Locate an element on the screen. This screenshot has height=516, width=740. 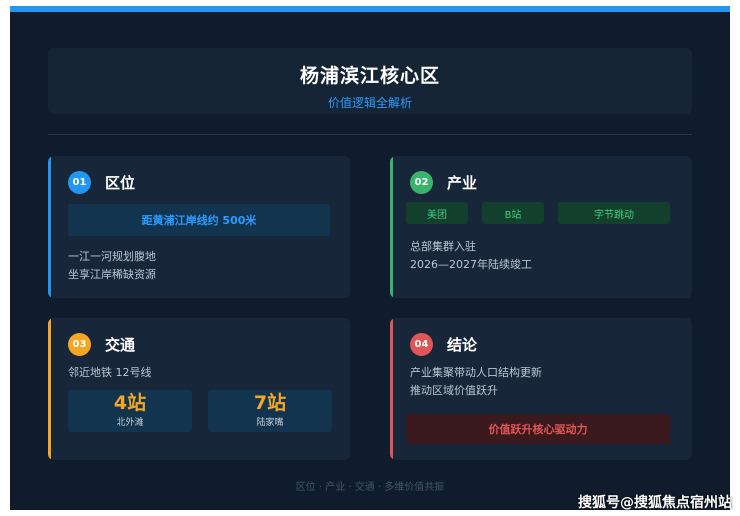
tag-meituan: 美团 is located at coordinates (437, 213).